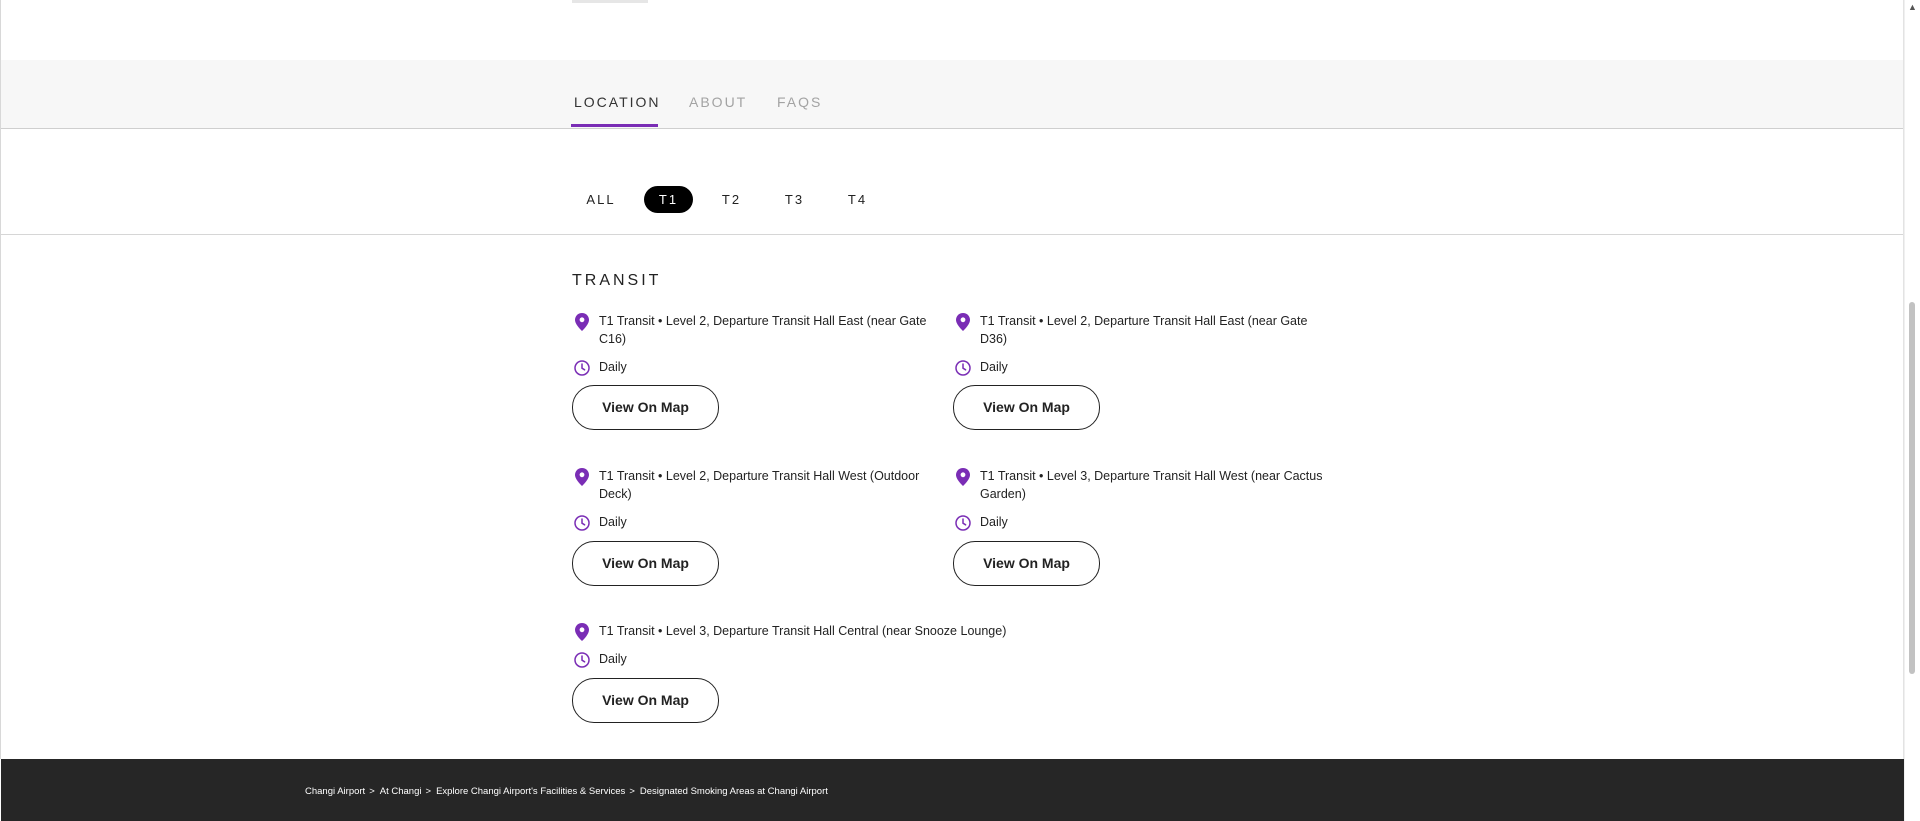 The image size is (1920, 821). Describe the element at coordinates (1912, 488) in the screenshot. I see `scrollbar-thumb` at that location.